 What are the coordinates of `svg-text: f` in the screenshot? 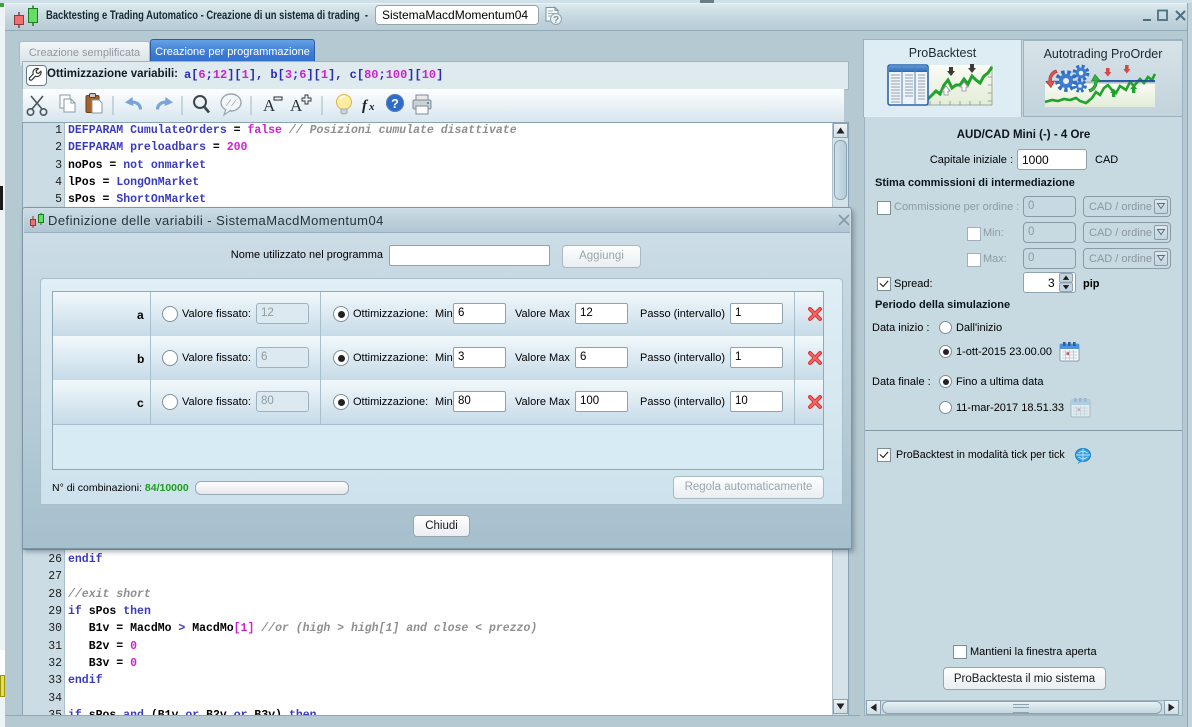 It's located at (365, 106).